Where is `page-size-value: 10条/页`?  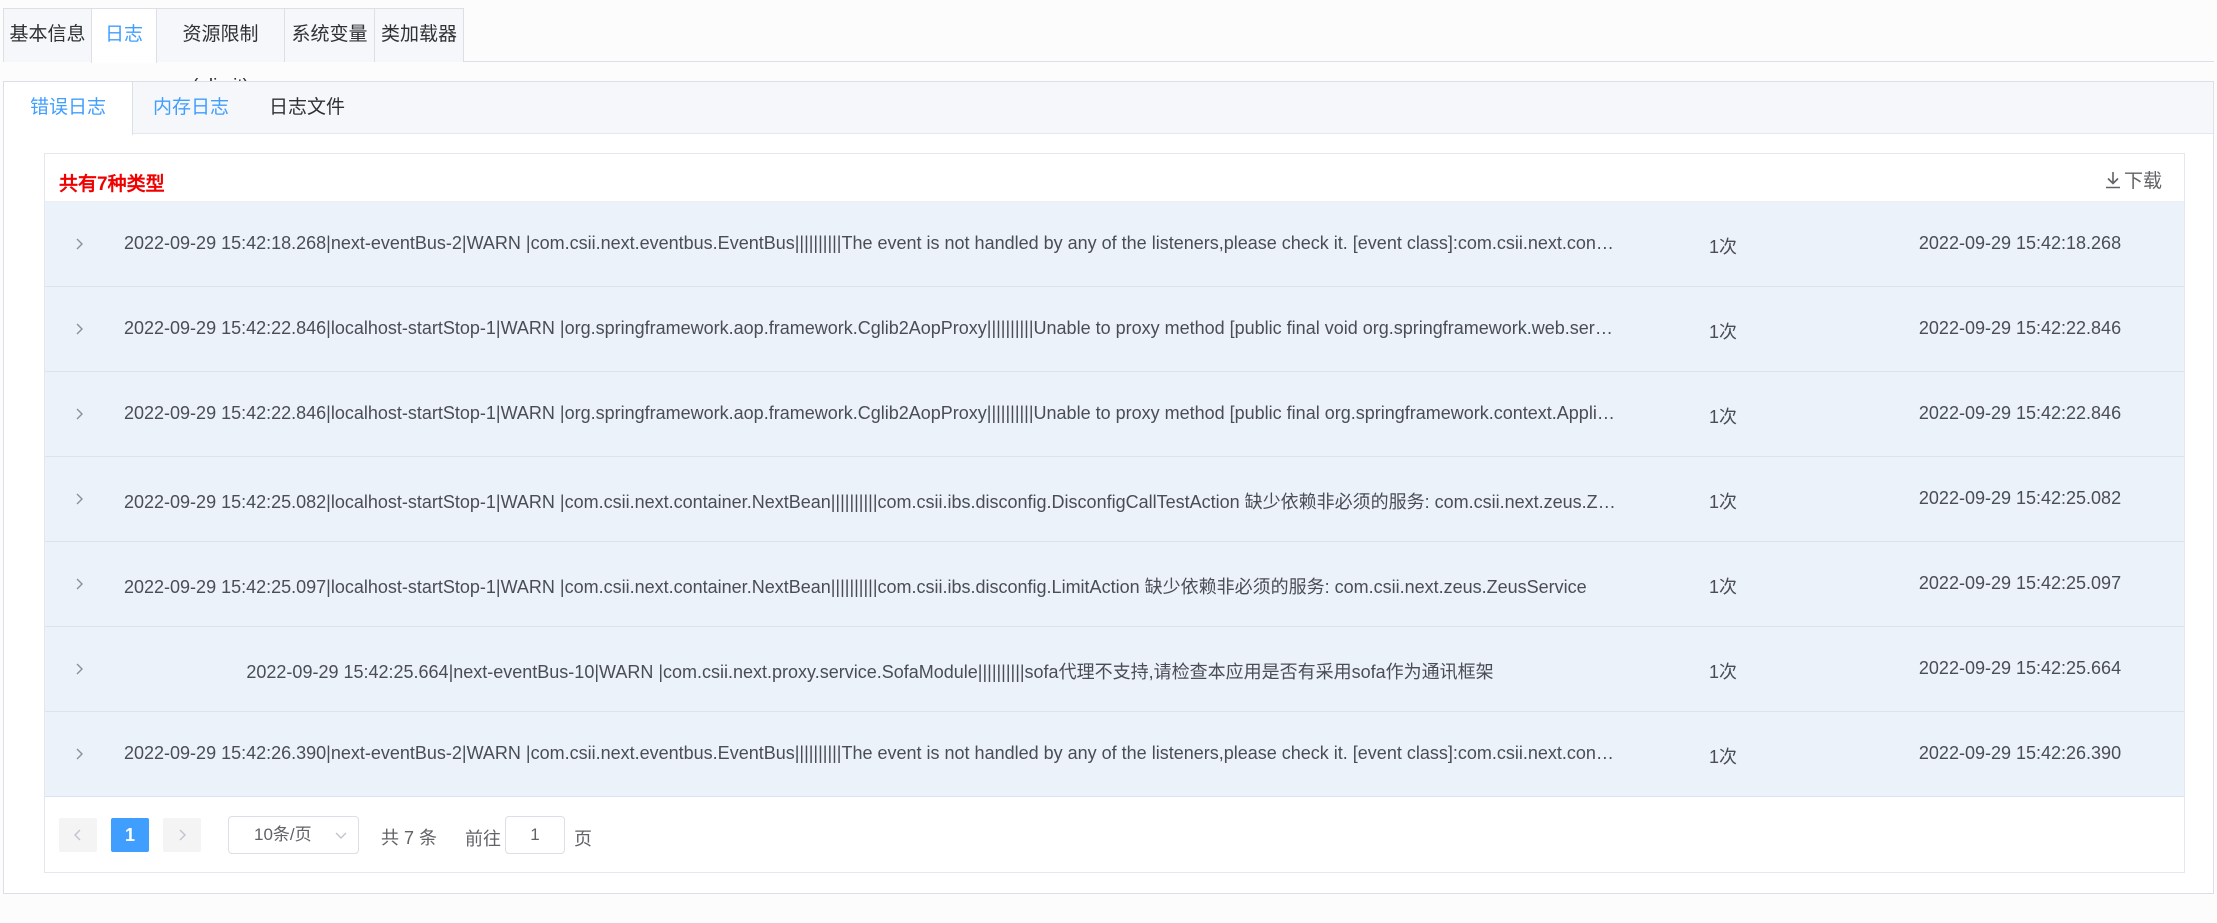
page-size-value: 10条/页 is located at coordinates (283, 834).